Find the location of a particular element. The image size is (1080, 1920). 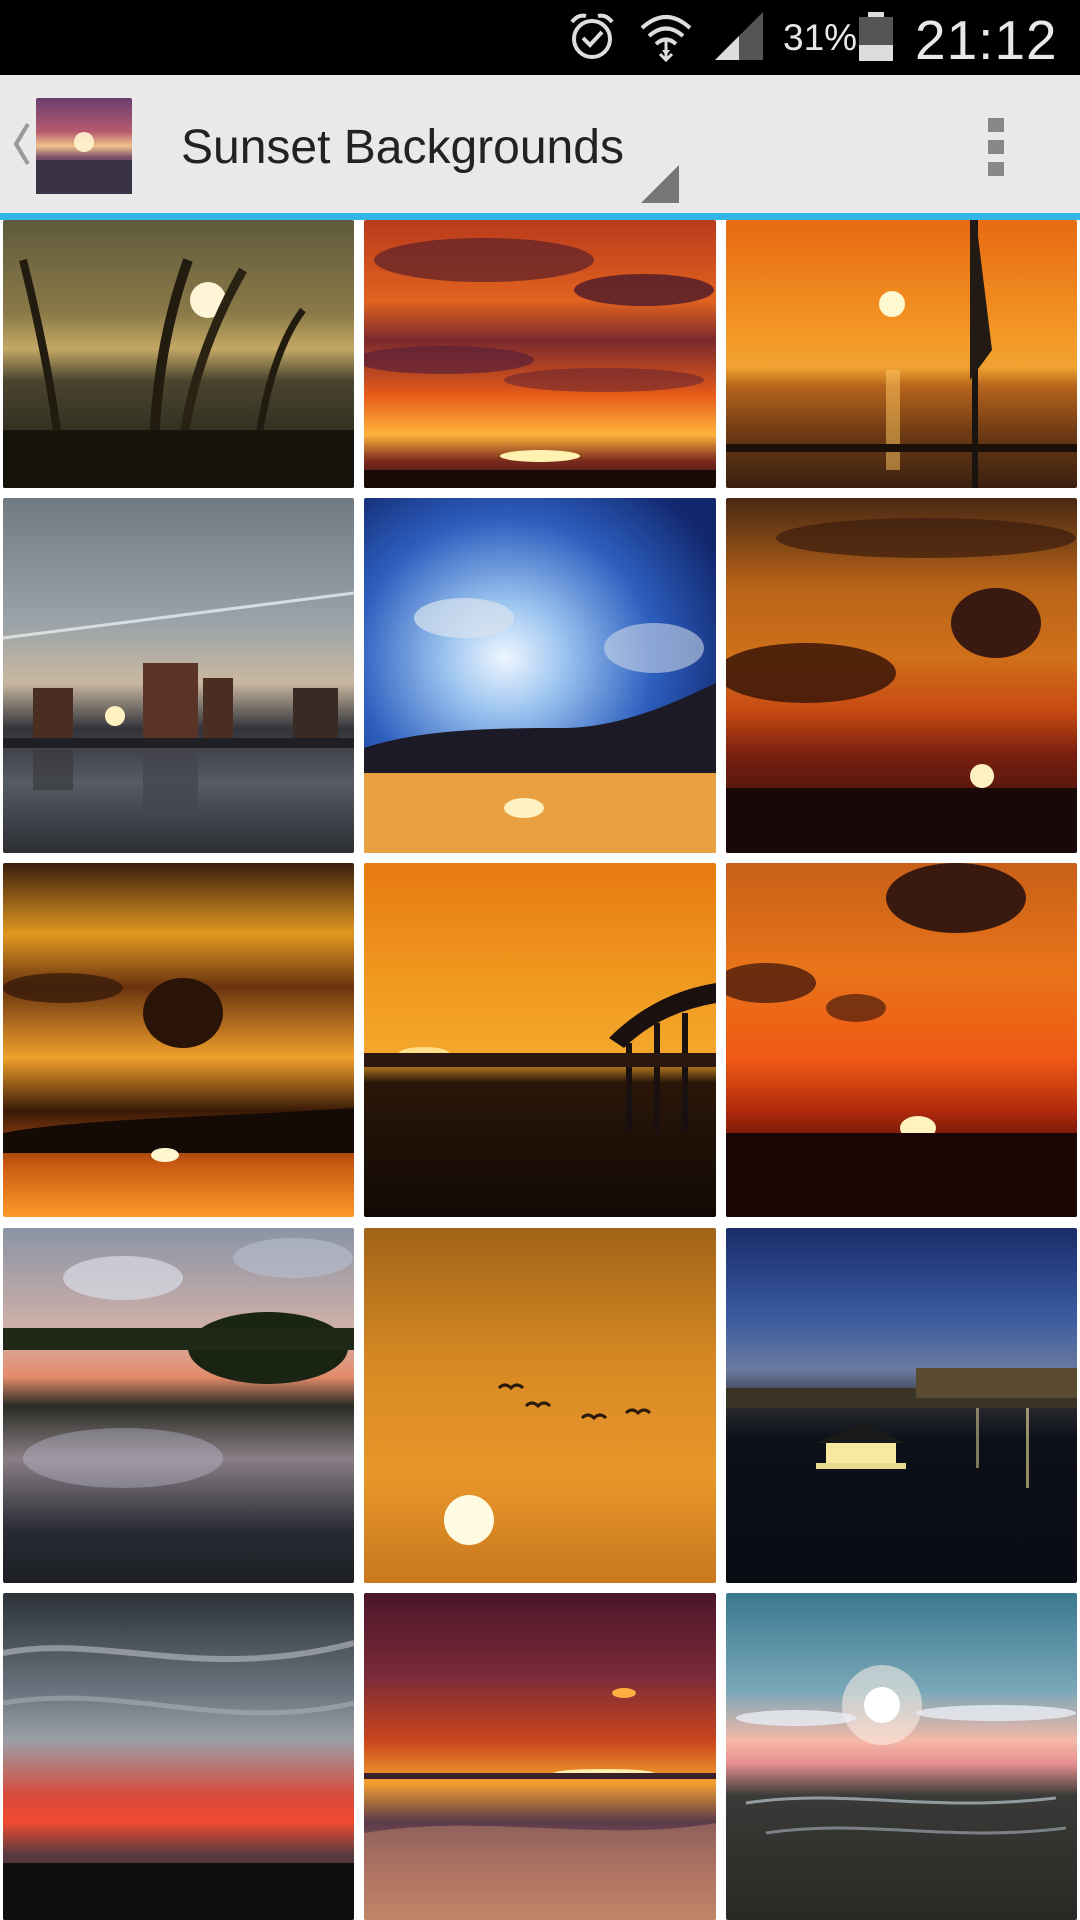

app-icon is located at coordinates (84, 146).